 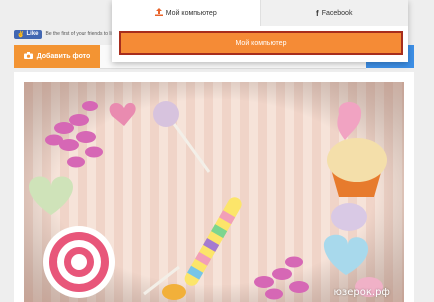 What do you see at coordinates (63, 56) in the screenshot?
I see `add-photo-label: Добавить фото` at bounding box center [63, 56].